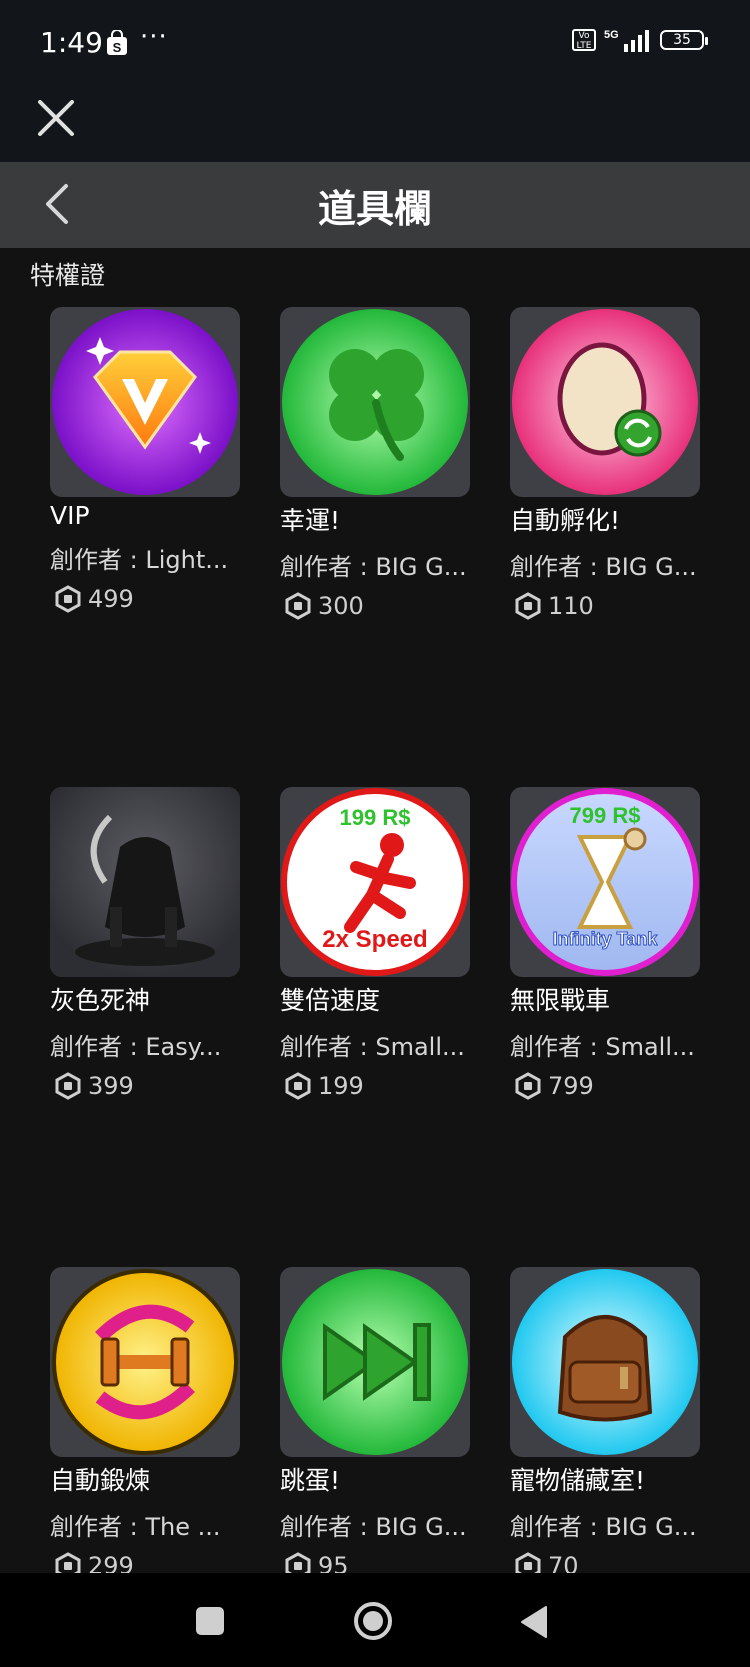 The height and width of the screenshot is (1667, 750). Describe the element at coordinates (584, 40) in the screenshot. I see `volte-icon: Vo LTE` at that location.